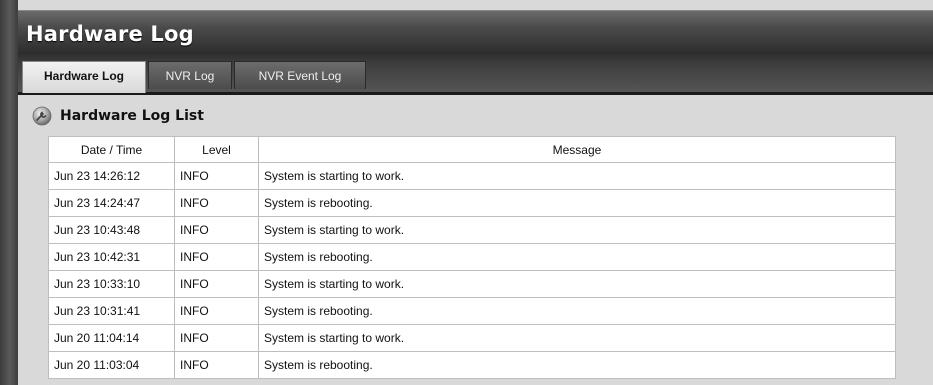 The height and width of the screenshot is (385, 933). I want to click on tab-nvr-event-log: NVR Event Log, so click(300, 75).